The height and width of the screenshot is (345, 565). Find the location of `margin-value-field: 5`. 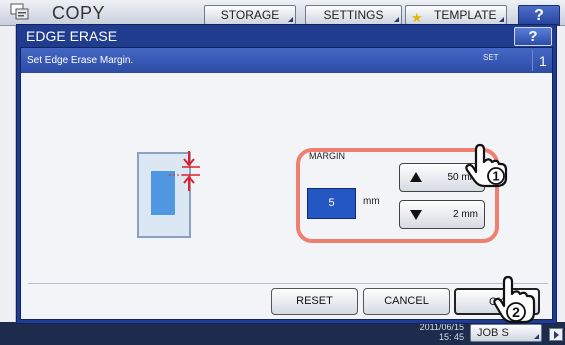

margin-value-field: 5 is located at coordinates (331, 203).